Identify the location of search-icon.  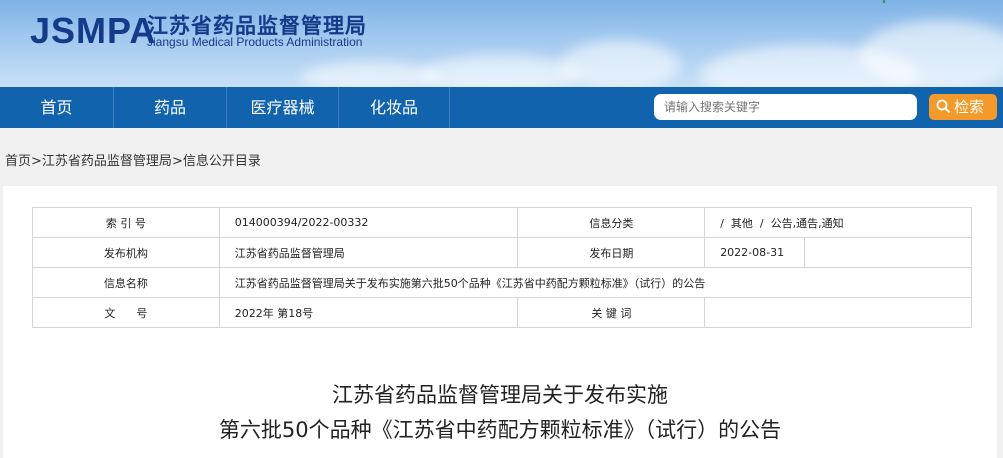
(943, 106).